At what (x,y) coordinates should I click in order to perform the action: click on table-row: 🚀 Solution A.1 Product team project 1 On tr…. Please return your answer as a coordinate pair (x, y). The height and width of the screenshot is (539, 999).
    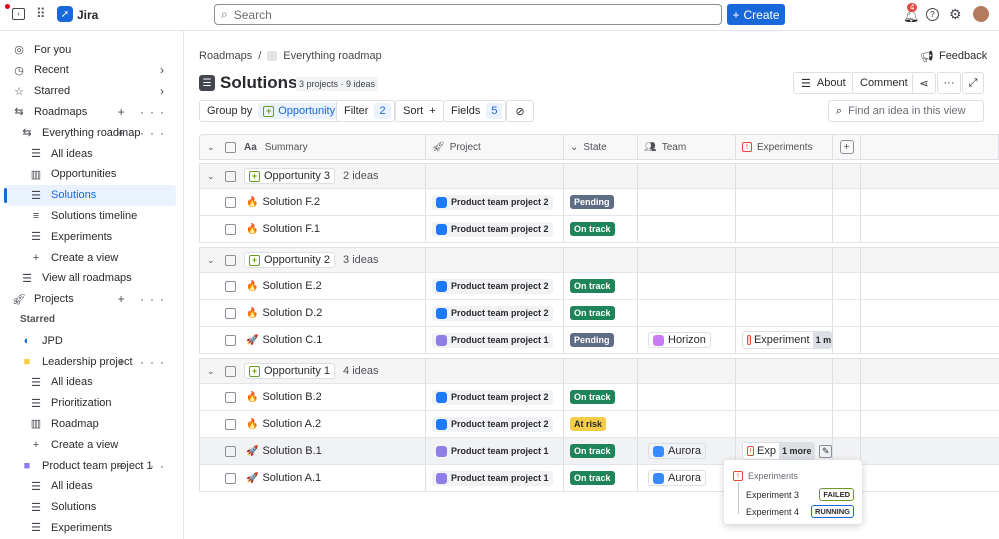
    Looking at the image, I should click on (599, 478).